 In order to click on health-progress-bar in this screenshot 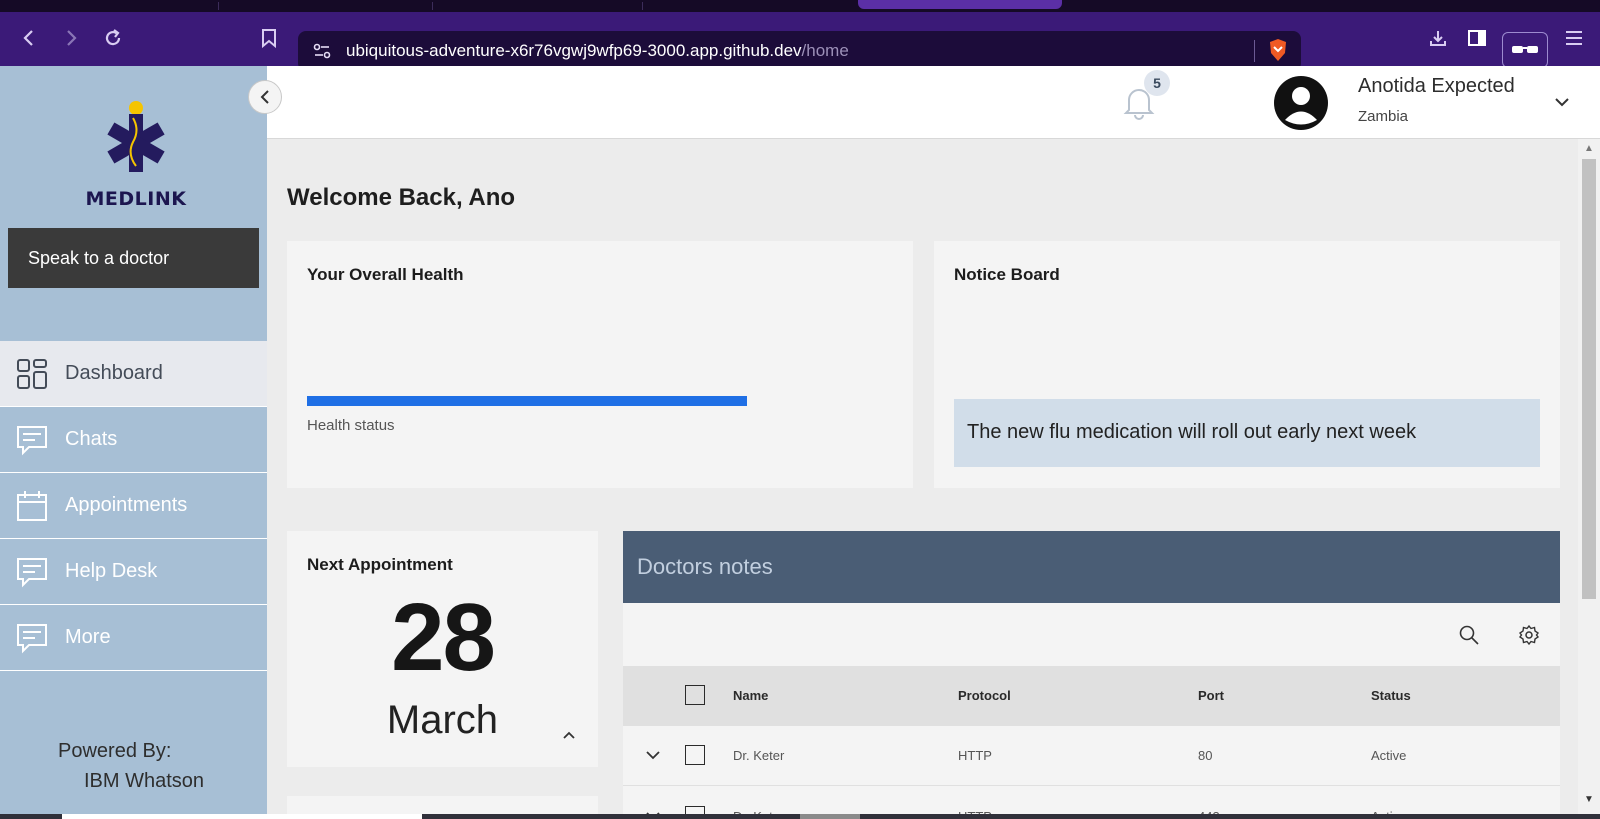, I will do `click(527, 401)`.